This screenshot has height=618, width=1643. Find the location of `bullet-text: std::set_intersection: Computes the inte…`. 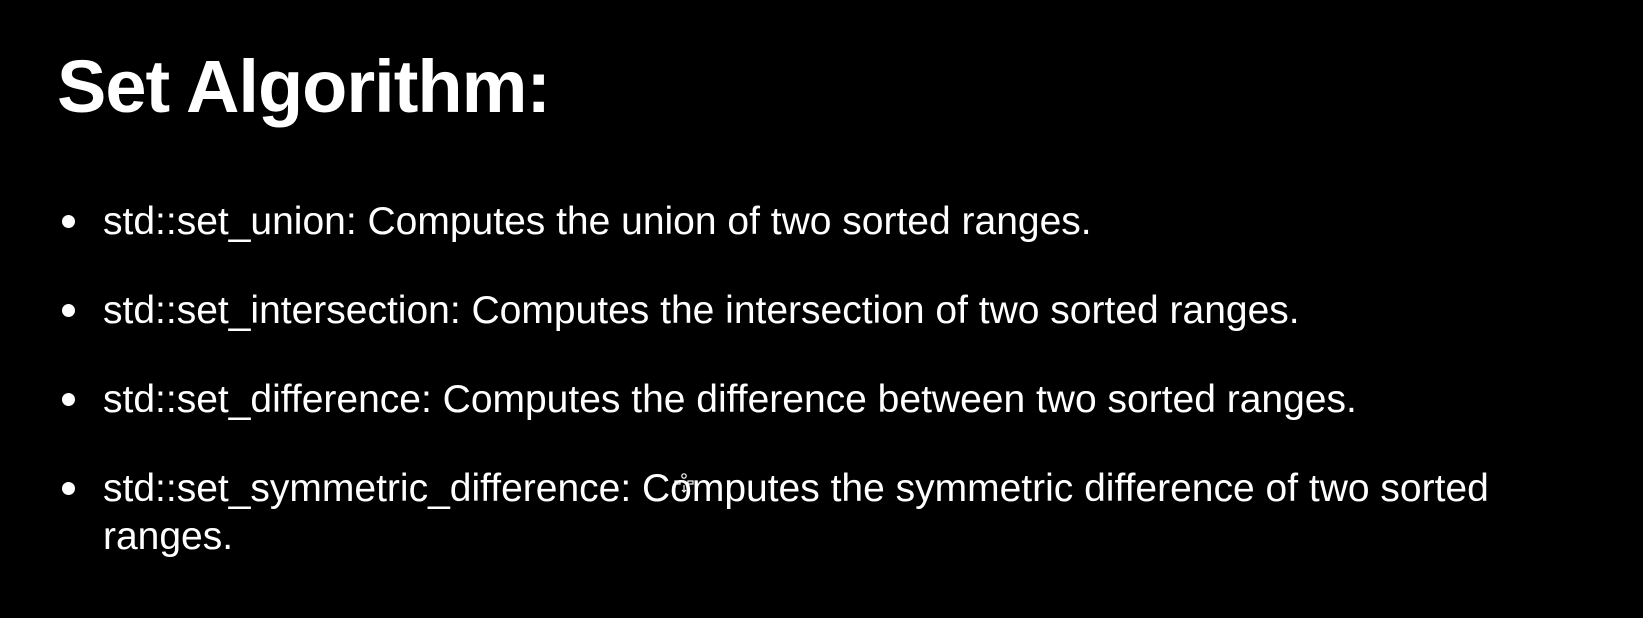

bullet-text: std::set_intersection: Computes the inte… is located at coordinates (701, 310).